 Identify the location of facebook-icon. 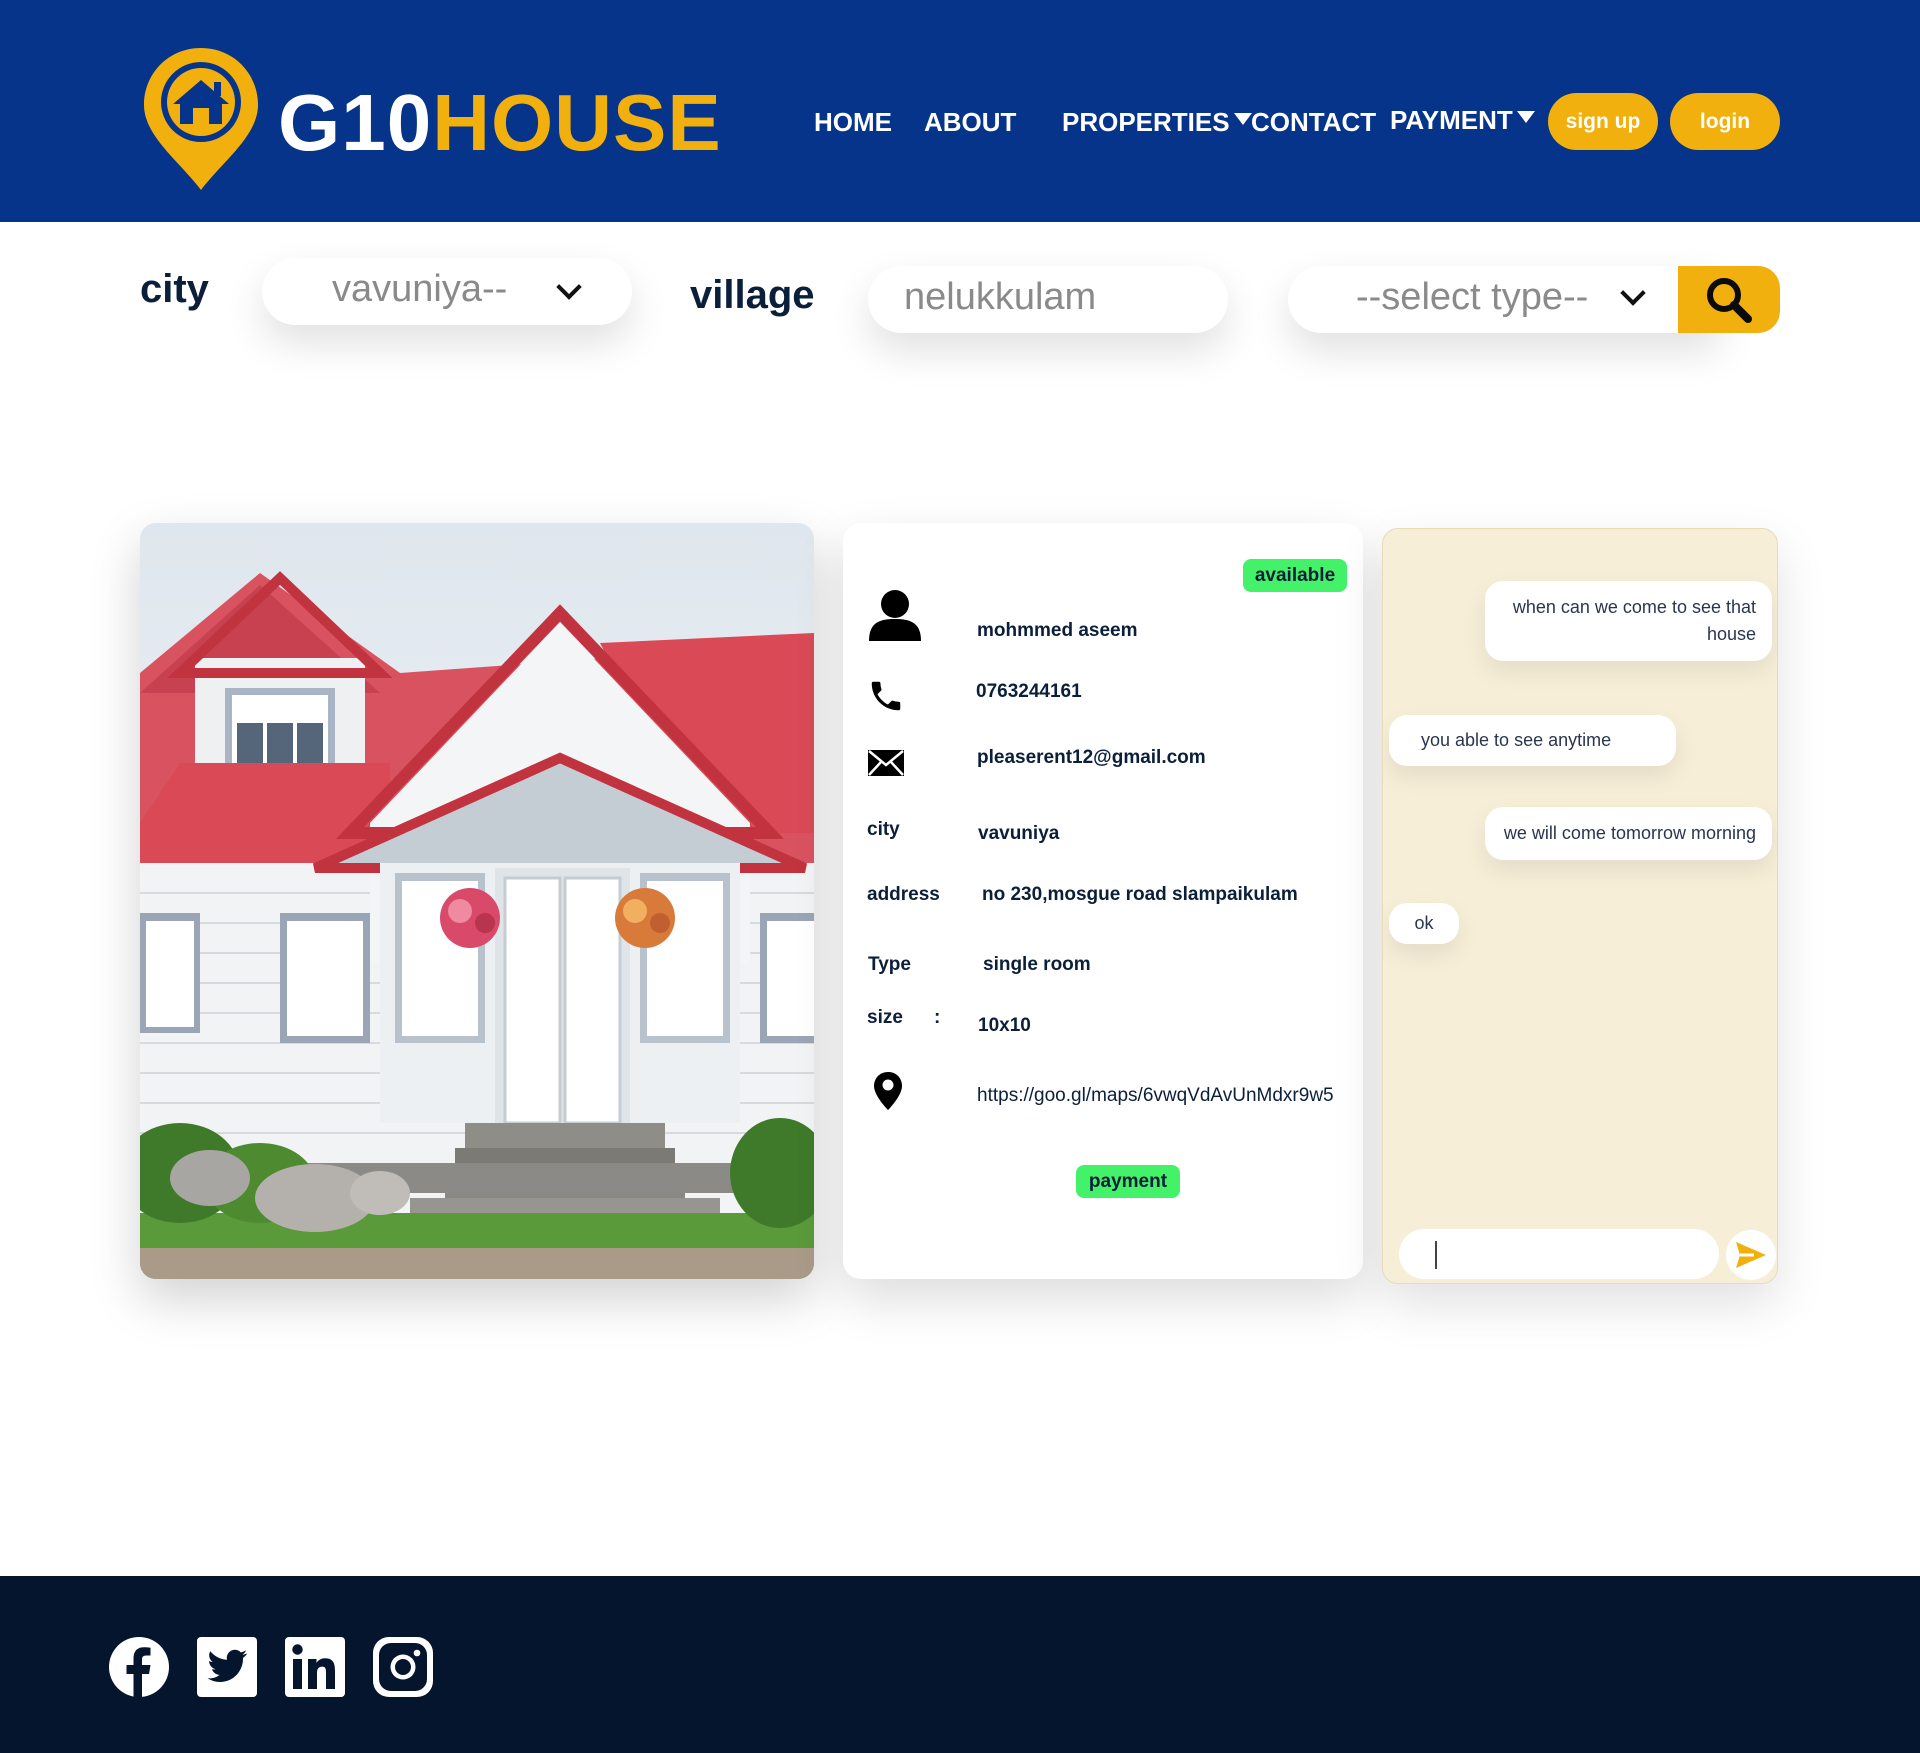
(139, 1667).